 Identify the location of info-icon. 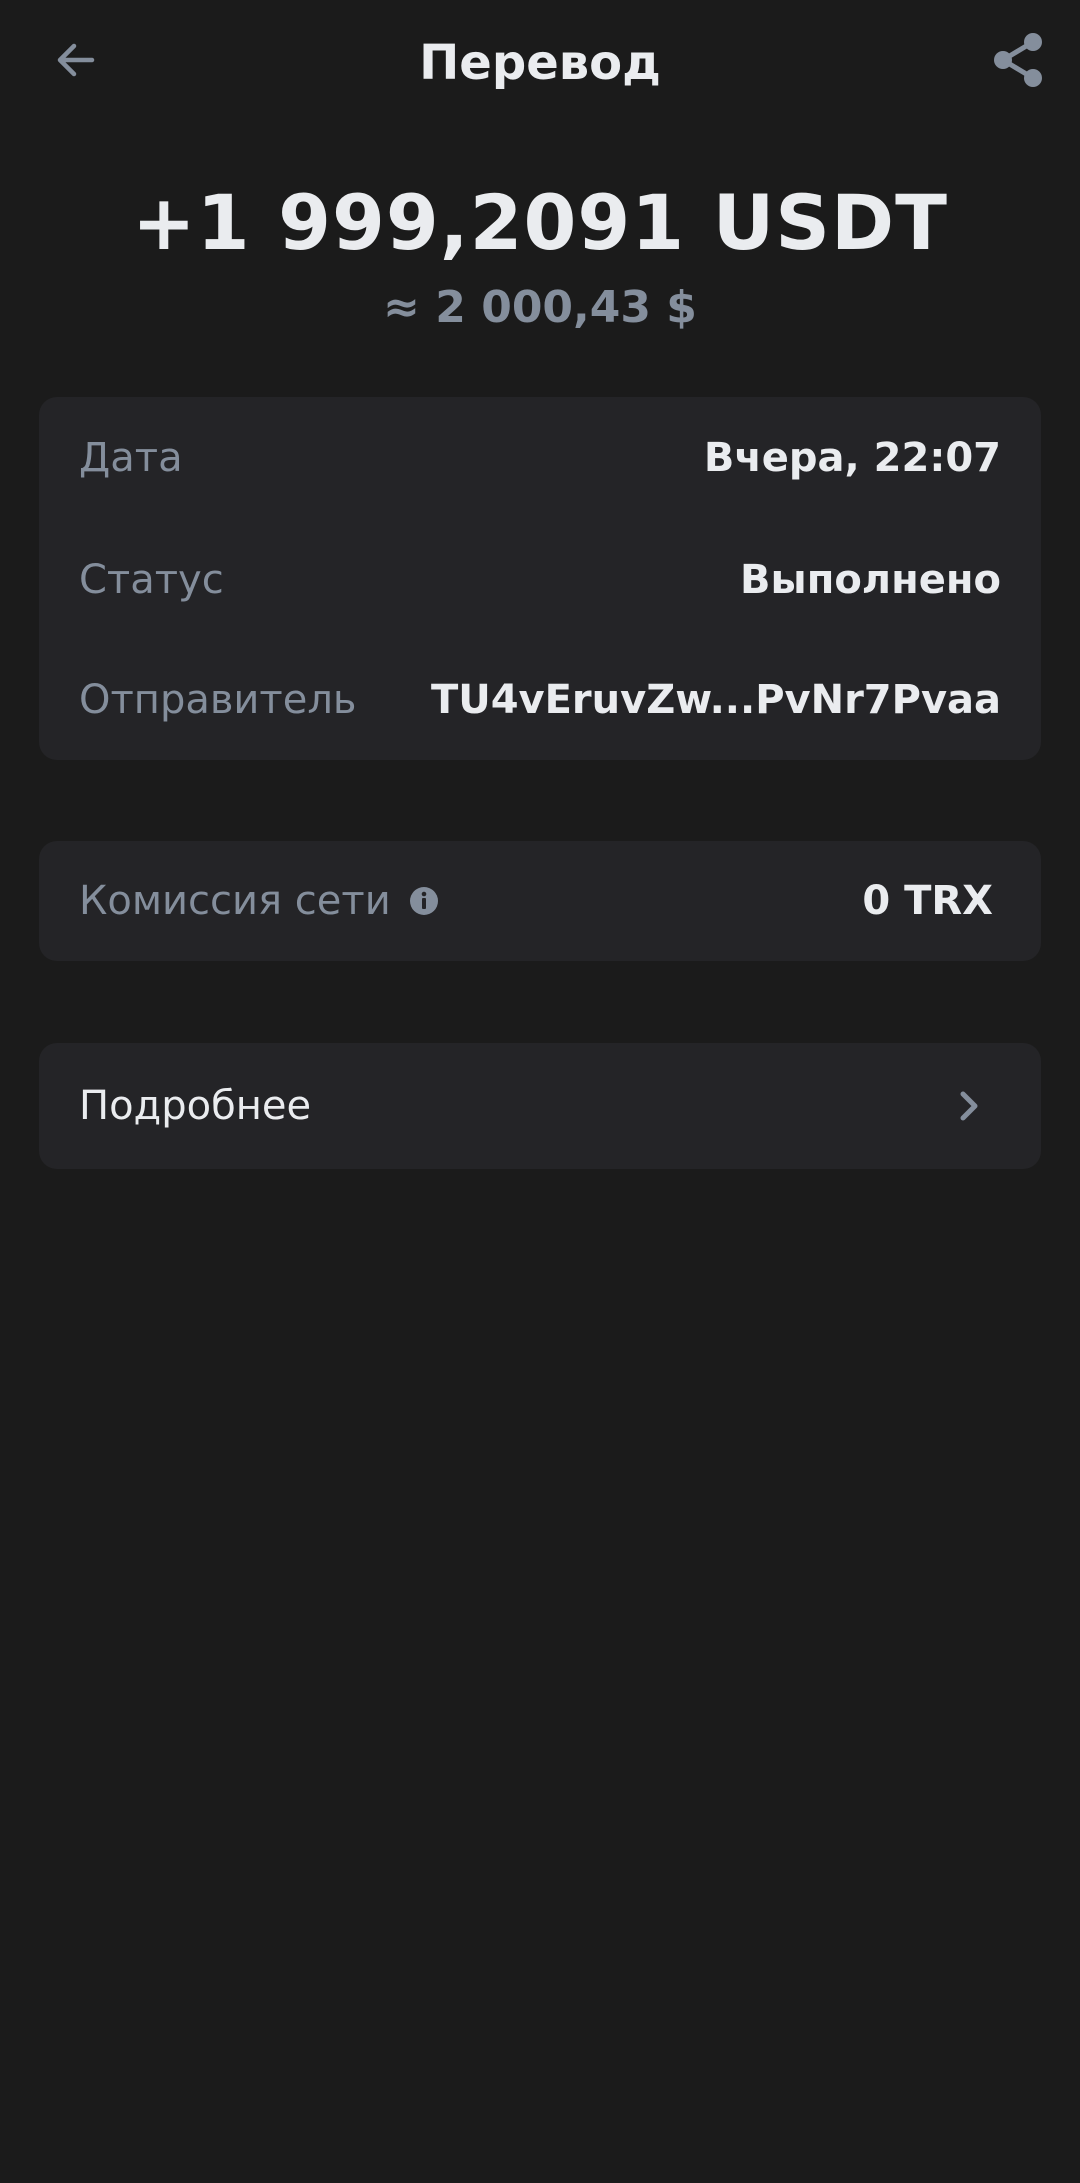
(424, 901).